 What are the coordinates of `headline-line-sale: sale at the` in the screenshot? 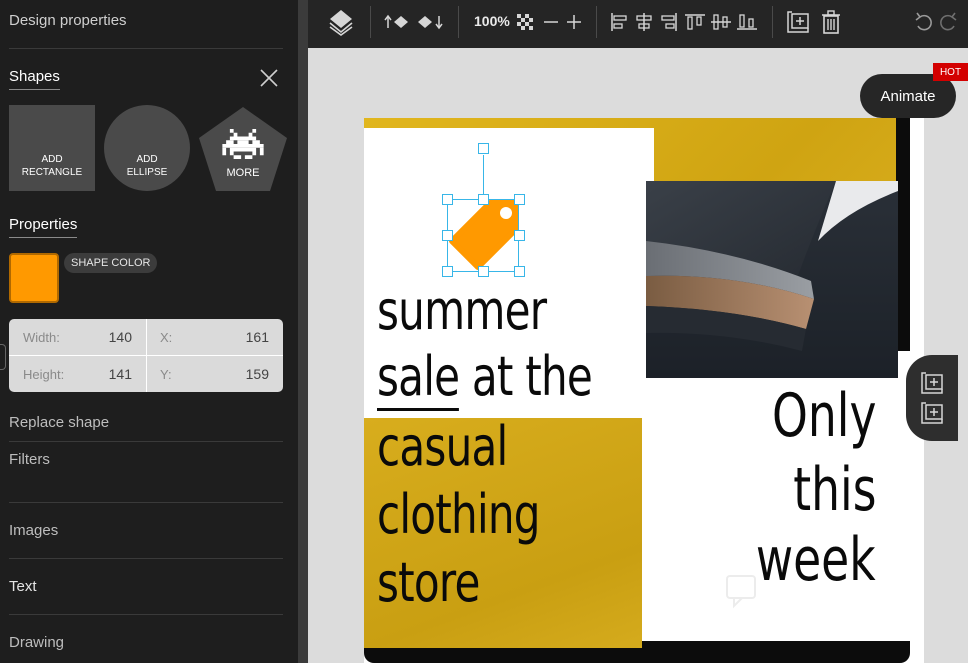 It's located at (485, 378).